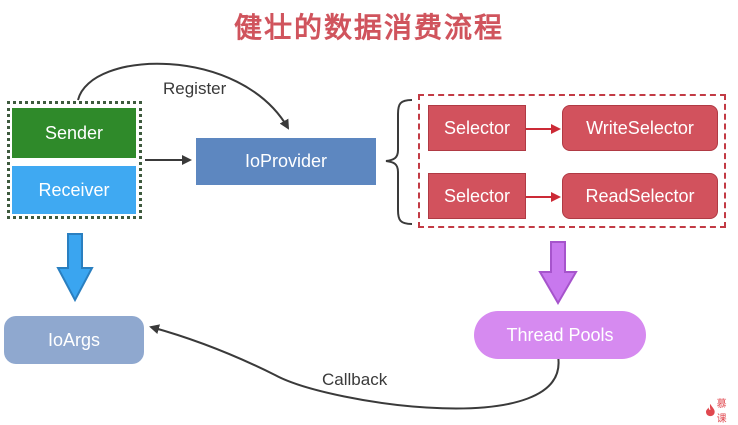 Image resolution: width=738 pixels, height=425 pixels. Describe the element at coordinates (560, 335) in the screenshot. I see `thread-pools-node: Thread Pools` at that location.